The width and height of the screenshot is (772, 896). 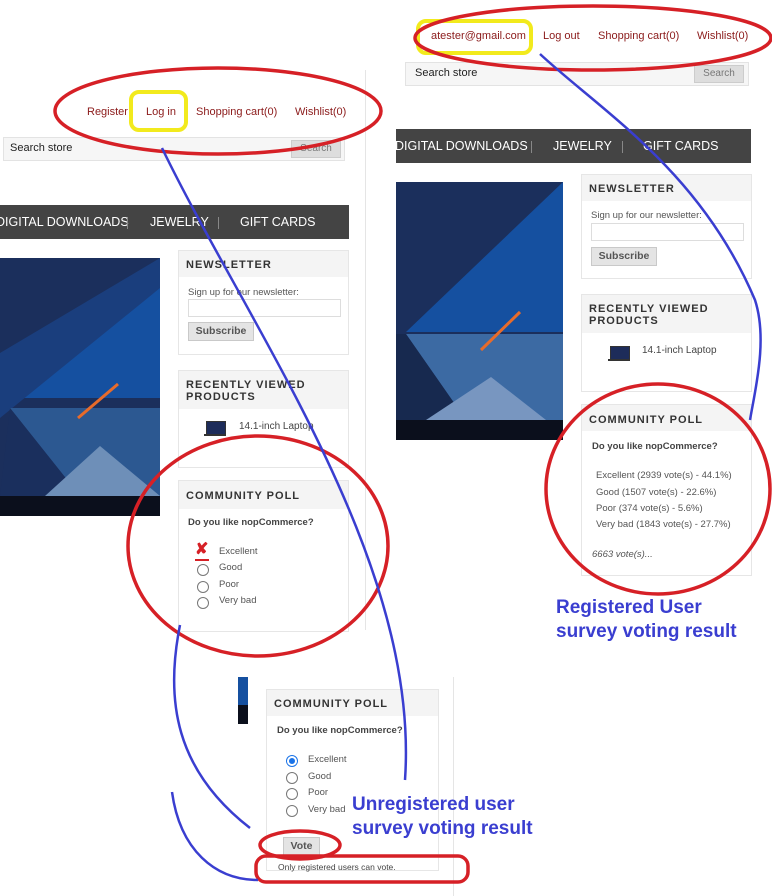 I want to click on poll-result-poor: Poor (374 vote(s) - 5.6%), so click(x=649, y=508).